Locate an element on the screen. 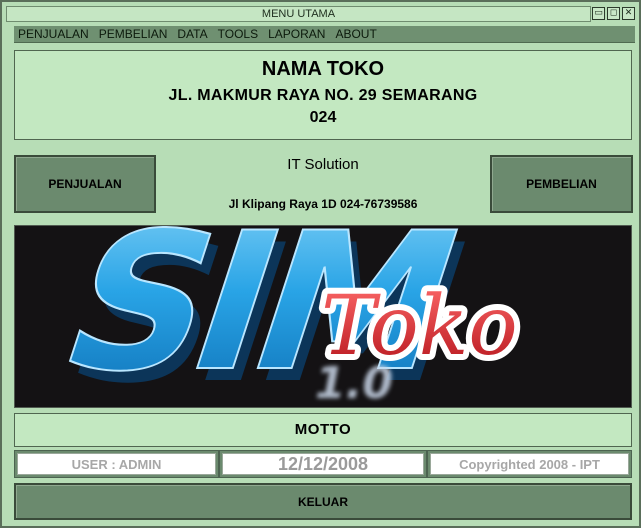 This screenshot has width=641, height=528. menu-data: DATA is located at coordinates (192, 34).